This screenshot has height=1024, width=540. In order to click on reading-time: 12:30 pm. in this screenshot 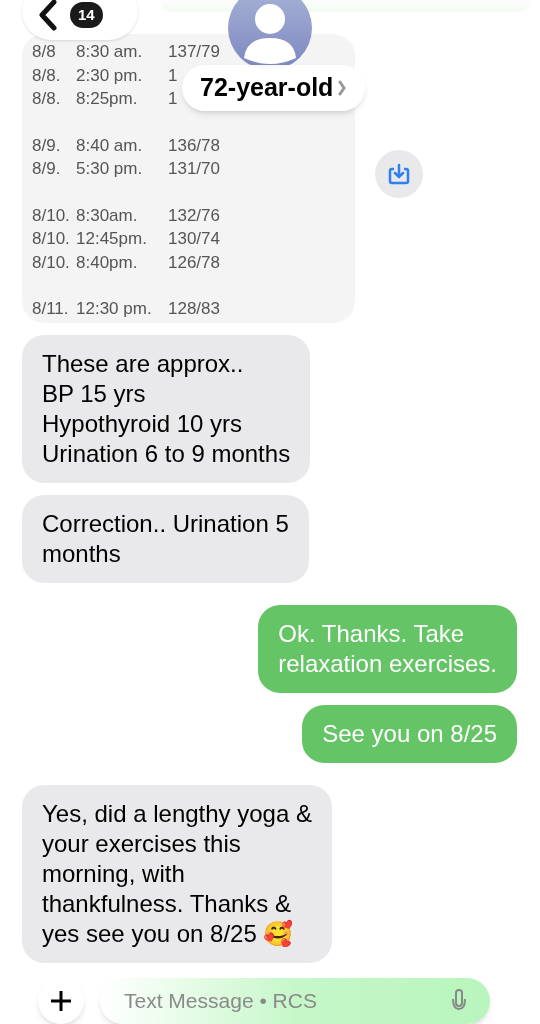, I will do `click(114, 309)`.